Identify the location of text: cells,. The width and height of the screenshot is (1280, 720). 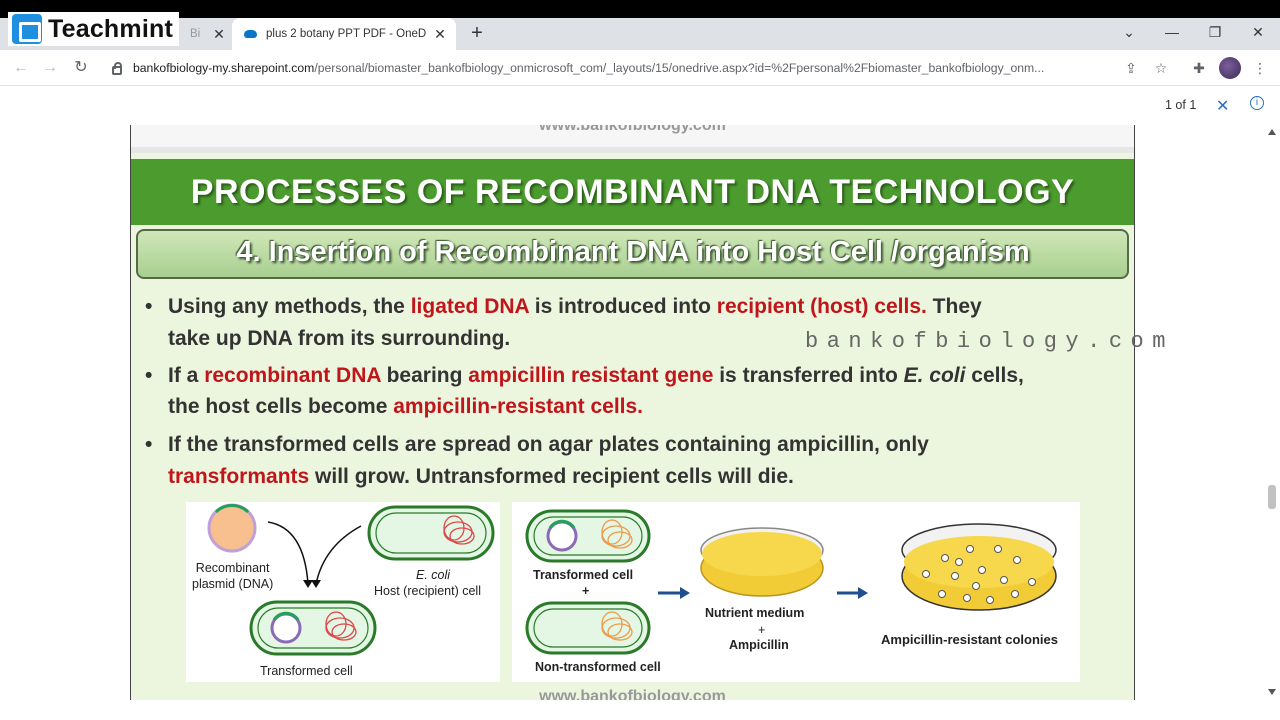
(994, 375).